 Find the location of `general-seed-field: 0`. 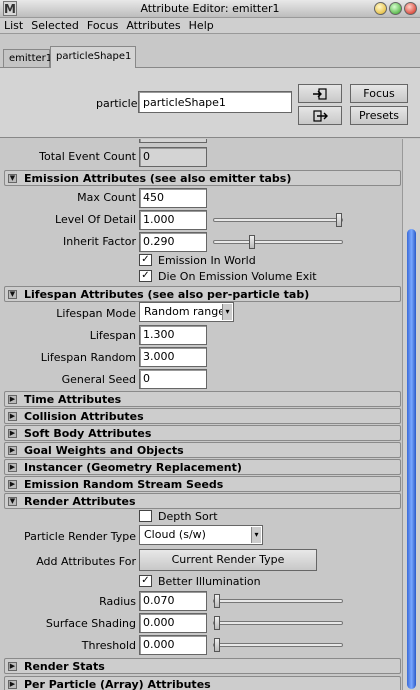

general-seed-field: 0 is located at coordinates (173, 379).